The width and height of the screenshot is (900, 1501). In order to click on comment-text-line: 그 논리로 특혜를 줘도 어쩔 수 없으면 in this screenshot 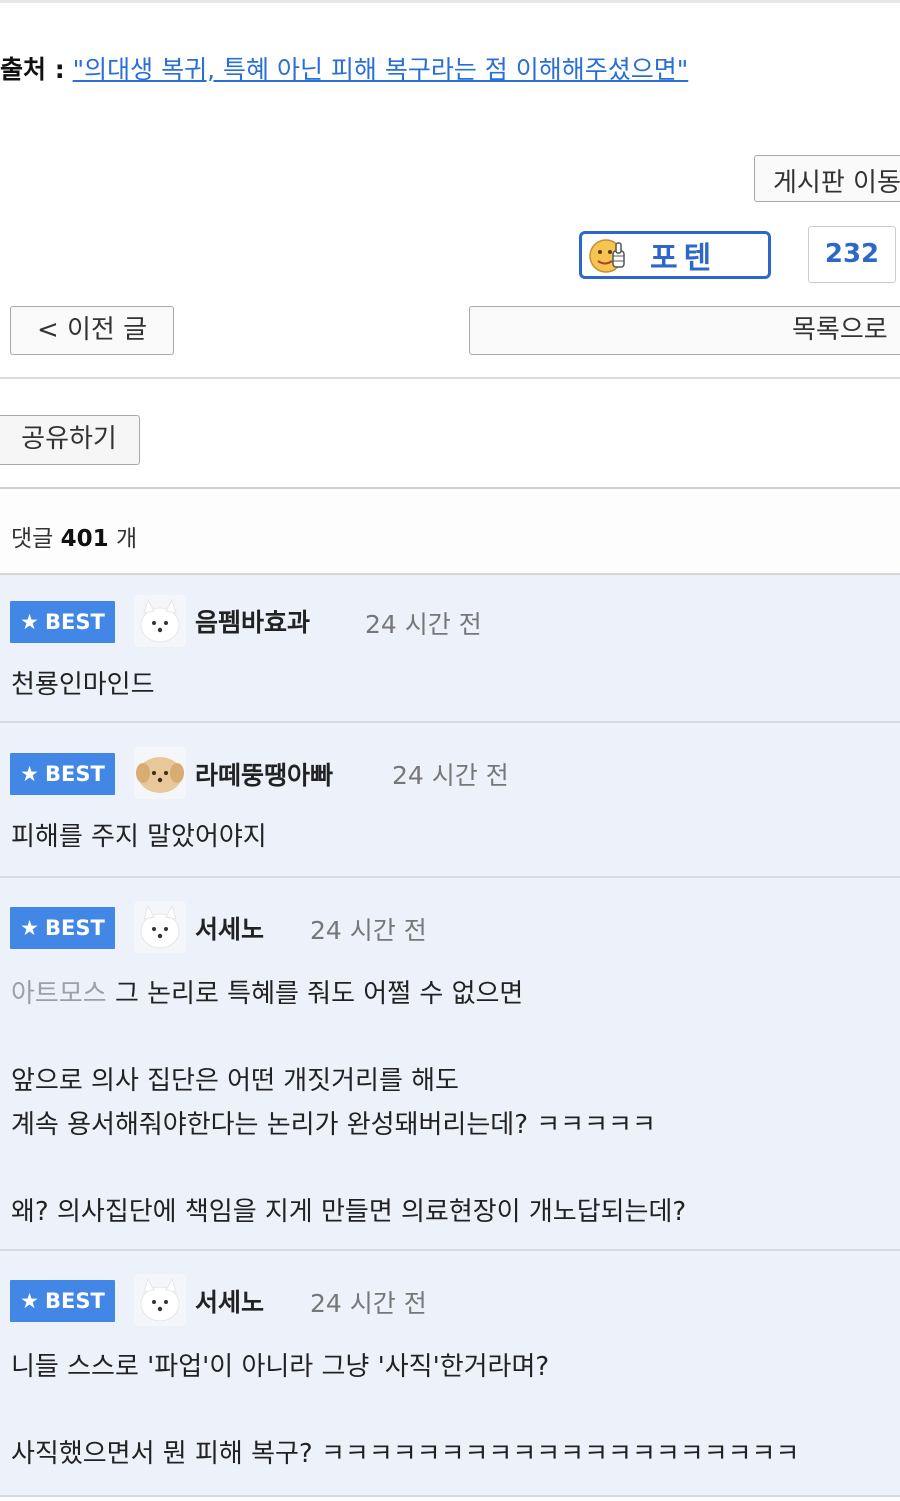, I will do `click(319, 994)`.